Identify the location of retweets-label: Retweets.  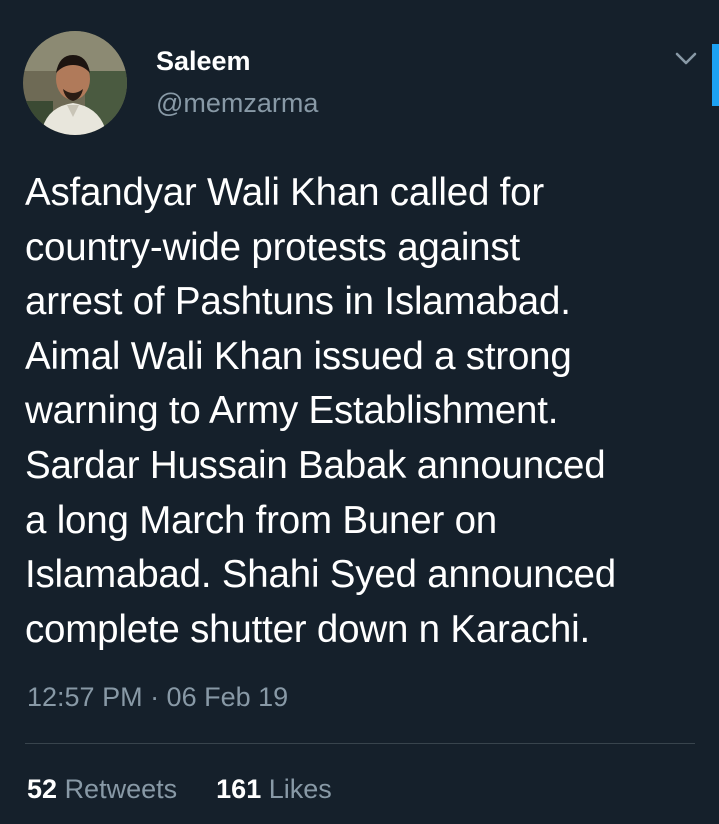
(121, 789).